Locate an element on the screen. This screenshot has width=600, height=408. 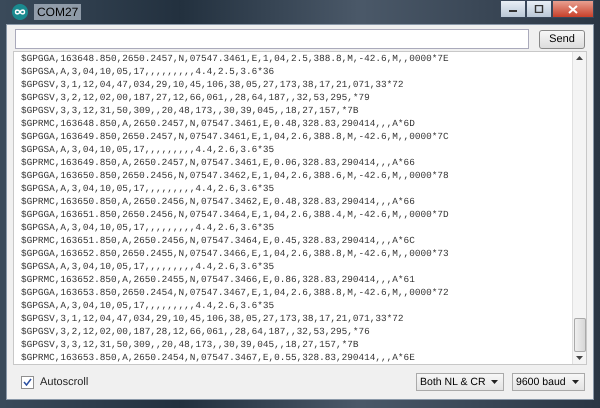
close-icon is located at coordinates (573, 9).